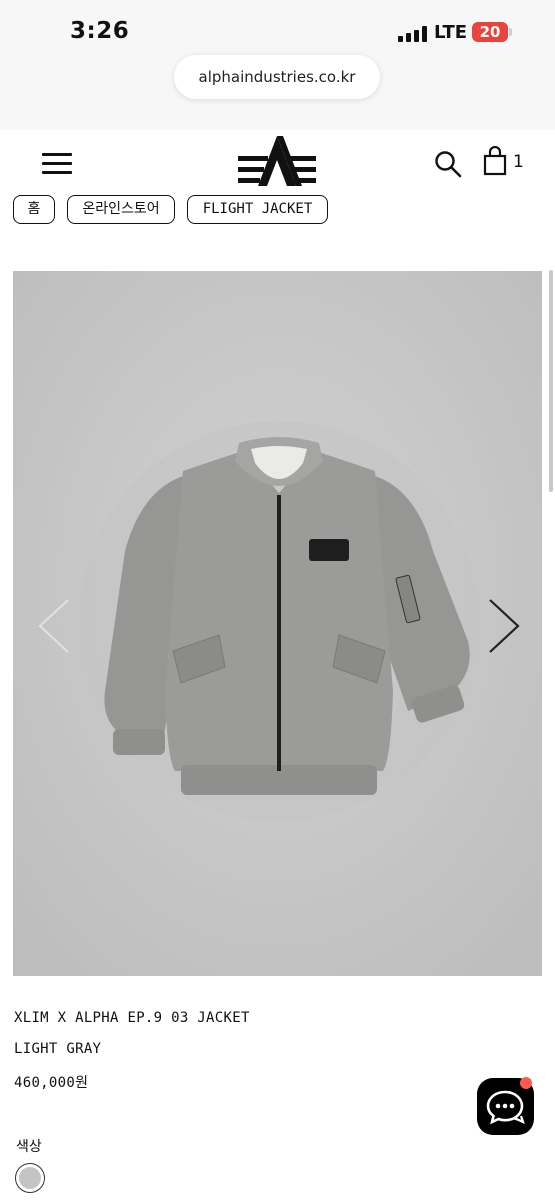 This screenshot has height=1200, width=555. Describe the element at coordinates (58, 1049) in the screenshot. I see `product-color-name: LIGHT GRAY` at that location.